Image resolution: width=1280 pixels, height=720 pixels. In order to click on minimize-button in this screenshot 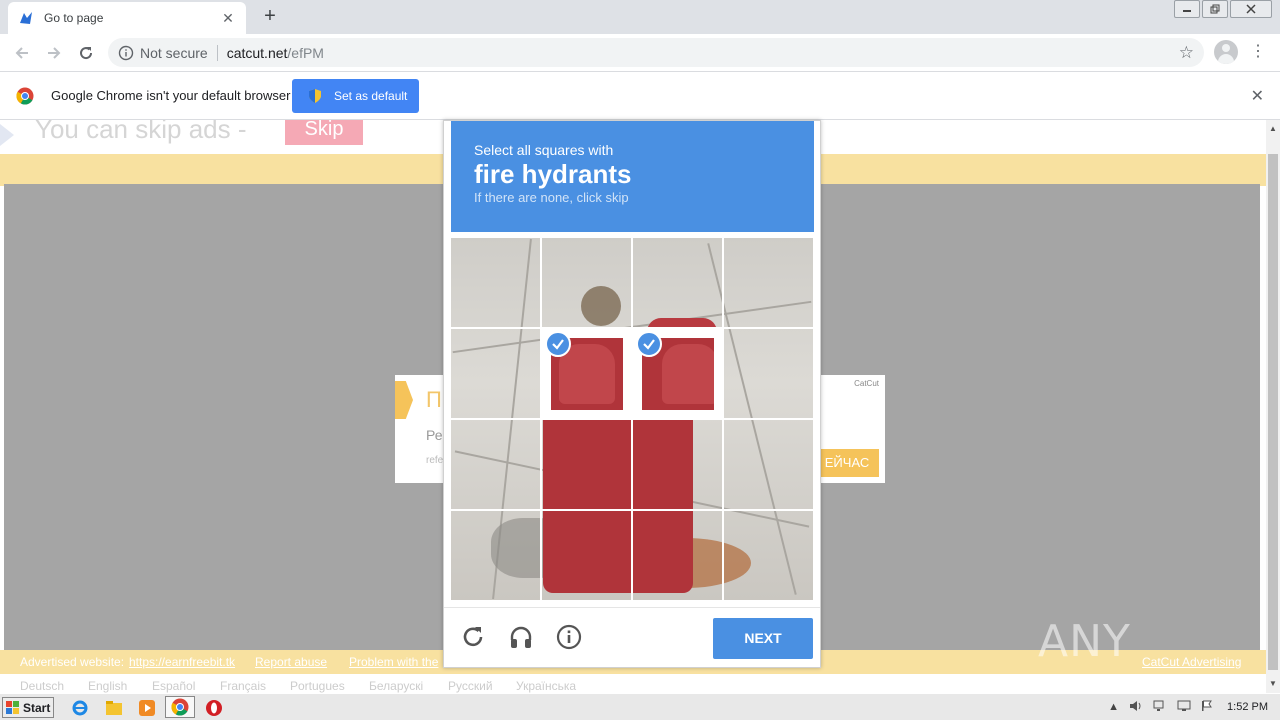, I will do `click(1187, 9)`.